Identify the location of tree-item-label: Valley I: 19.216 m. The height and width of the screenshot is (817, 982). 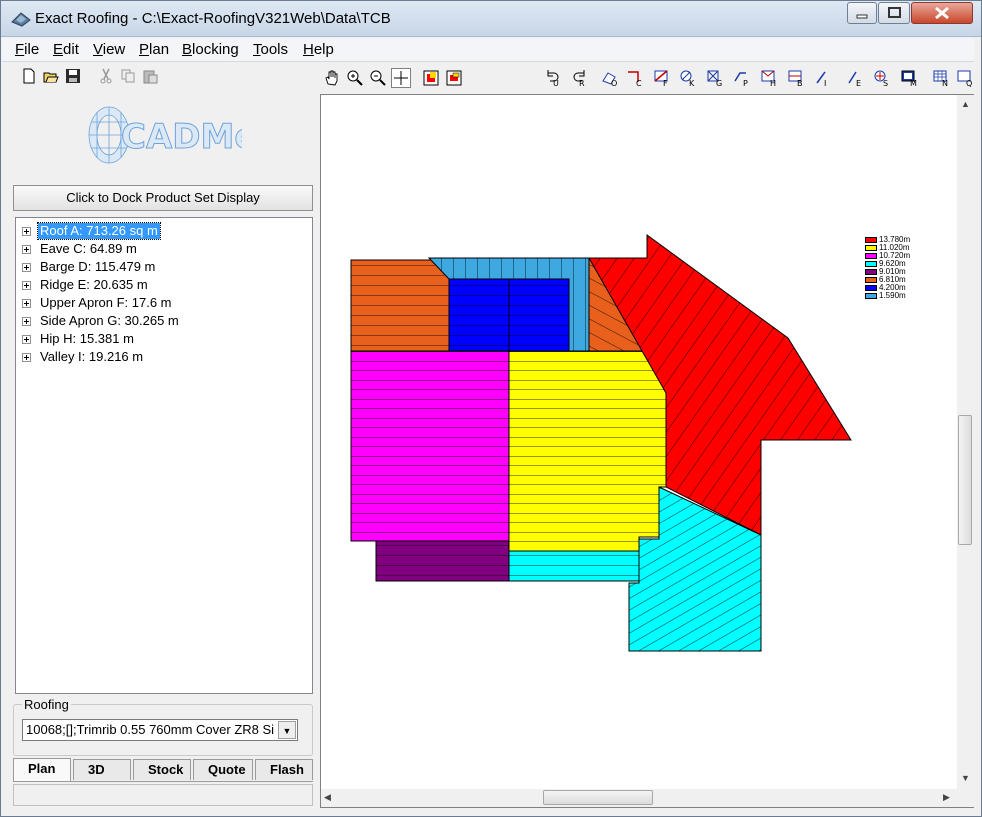
(92, 356).